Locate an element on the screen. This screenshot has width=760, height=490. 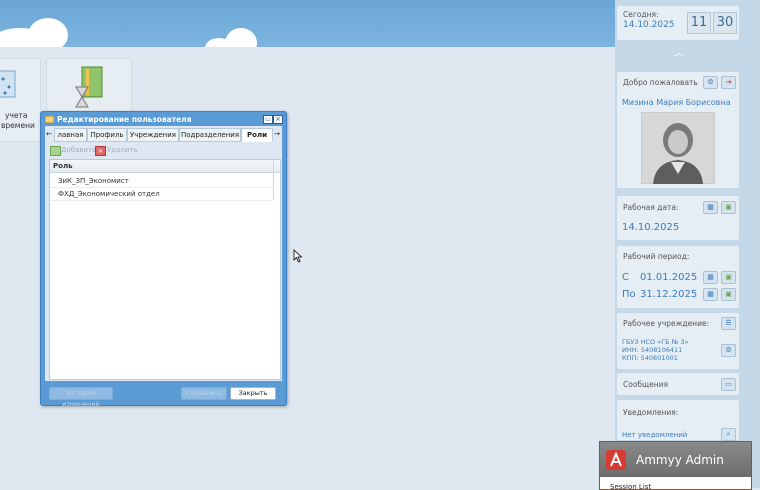
tab-main: лавная is located at coordinates (70, 135).